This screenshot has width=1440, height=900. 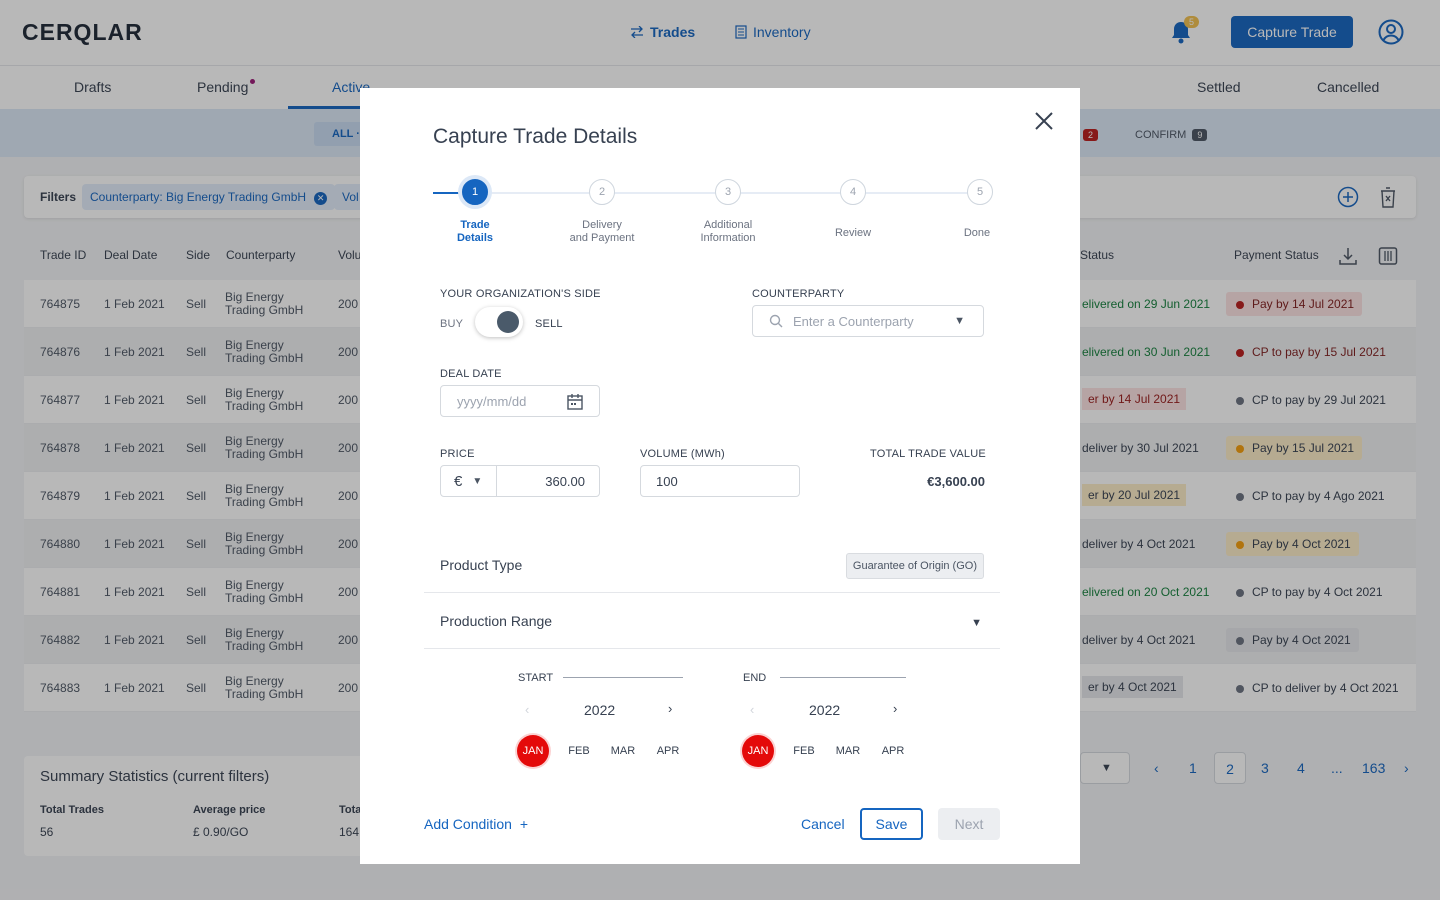 I want to click on product-type-row: Product Type Guarantee of Origin (GO), so click(x=712, y=565).